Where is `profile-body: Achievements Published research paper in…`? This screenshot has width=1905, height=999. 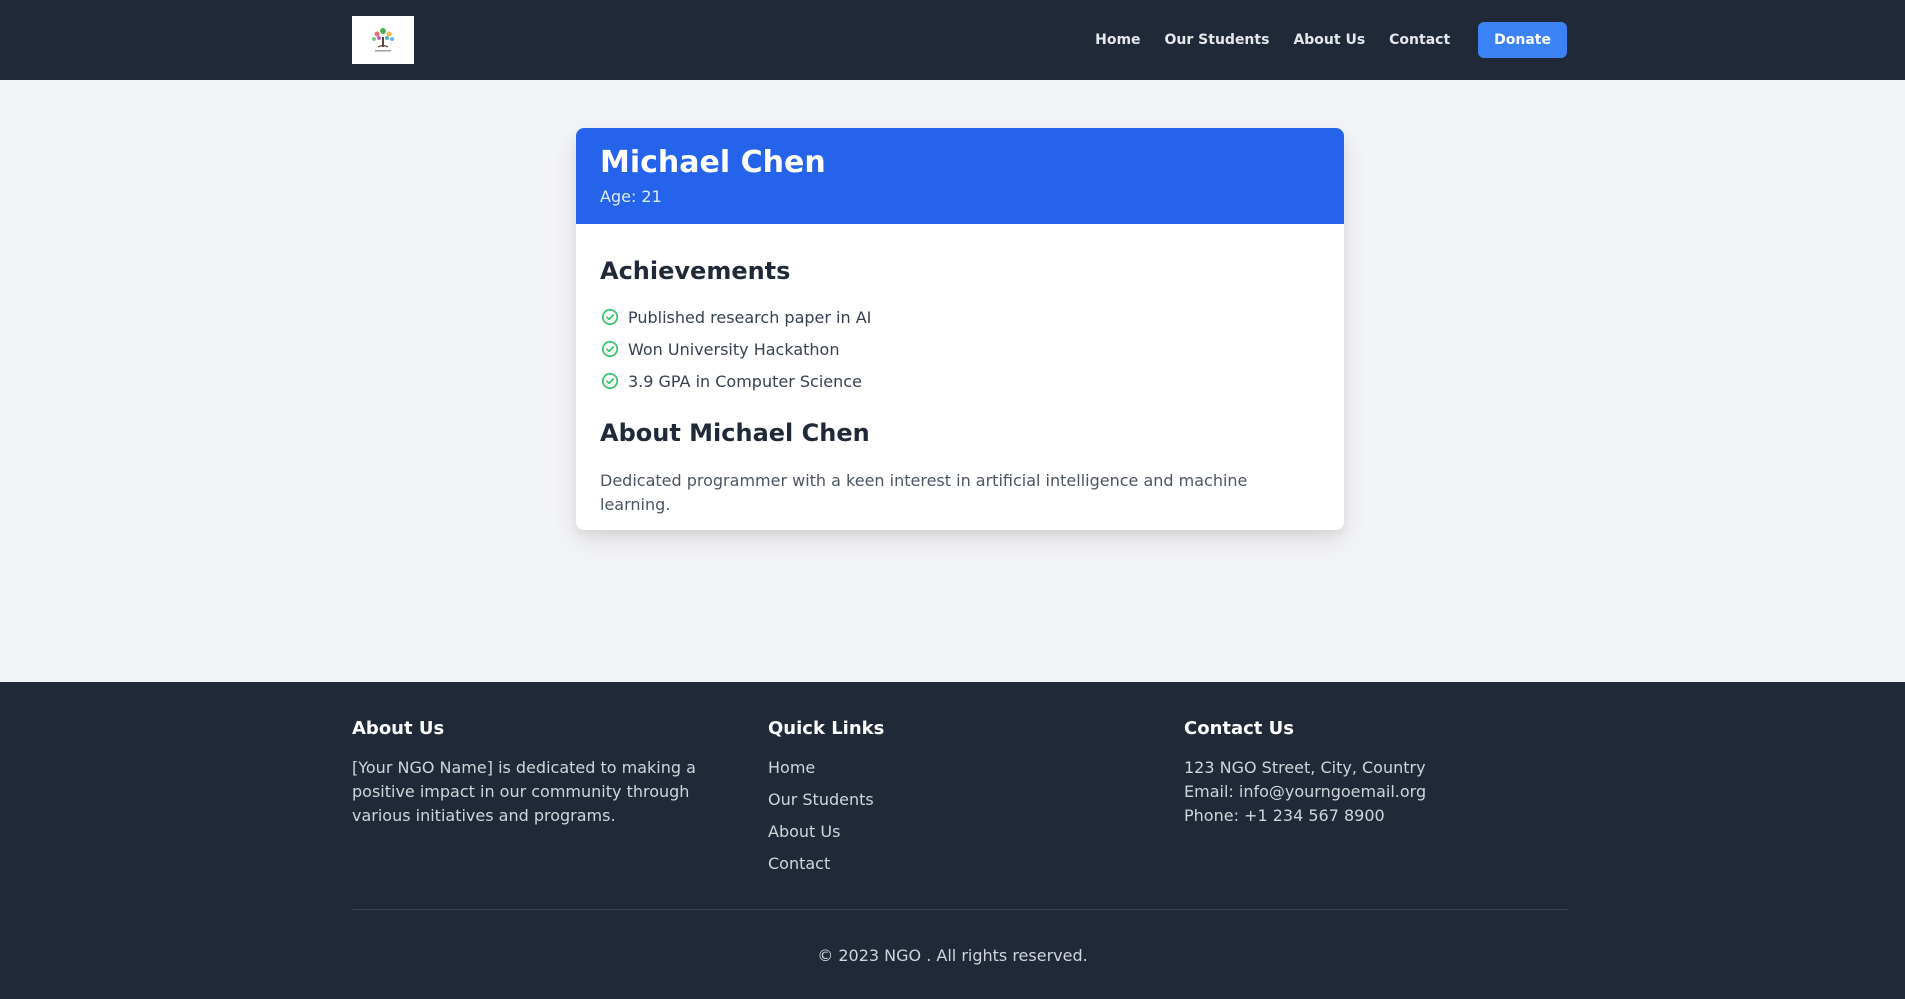 profile-body: Achievements Published research paper in… is located at coordinates (960, 370).